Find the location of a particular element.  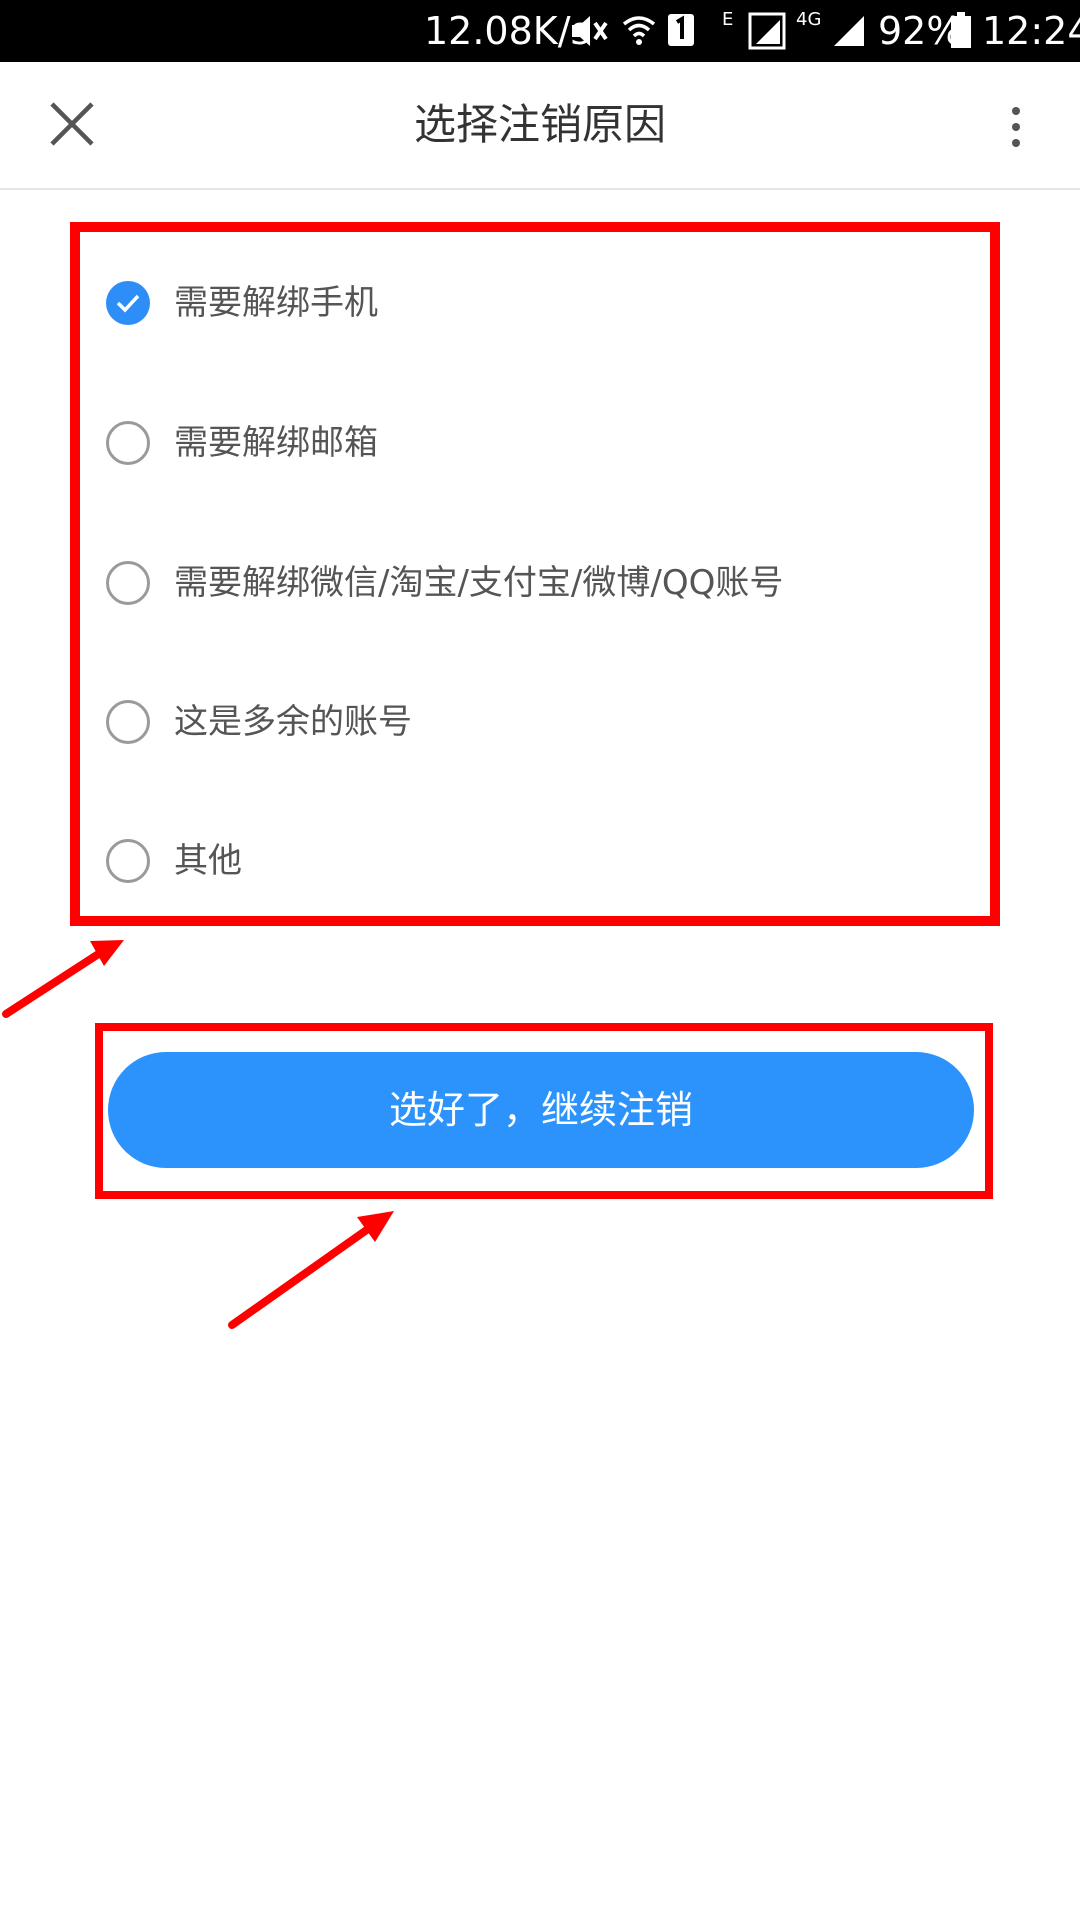

reason-option-unbind-social-accounts: 需要解绑微信/淘宝/支付宝/微博/QQ账号 is located at coordinates (544, 583).